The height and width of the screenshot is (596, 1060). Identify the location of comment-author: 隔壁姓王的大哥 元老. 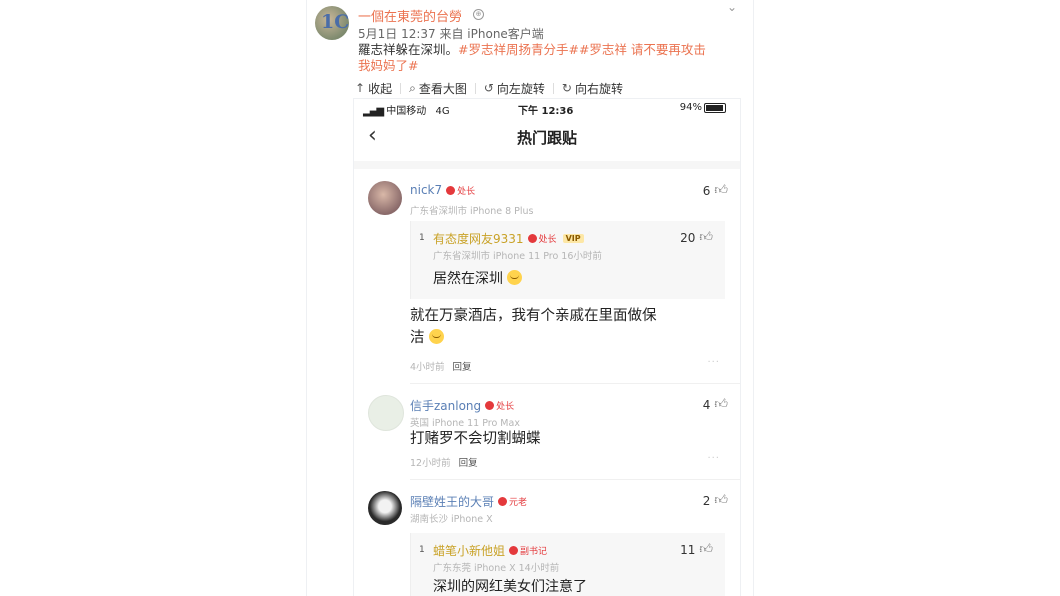
(468, 501).